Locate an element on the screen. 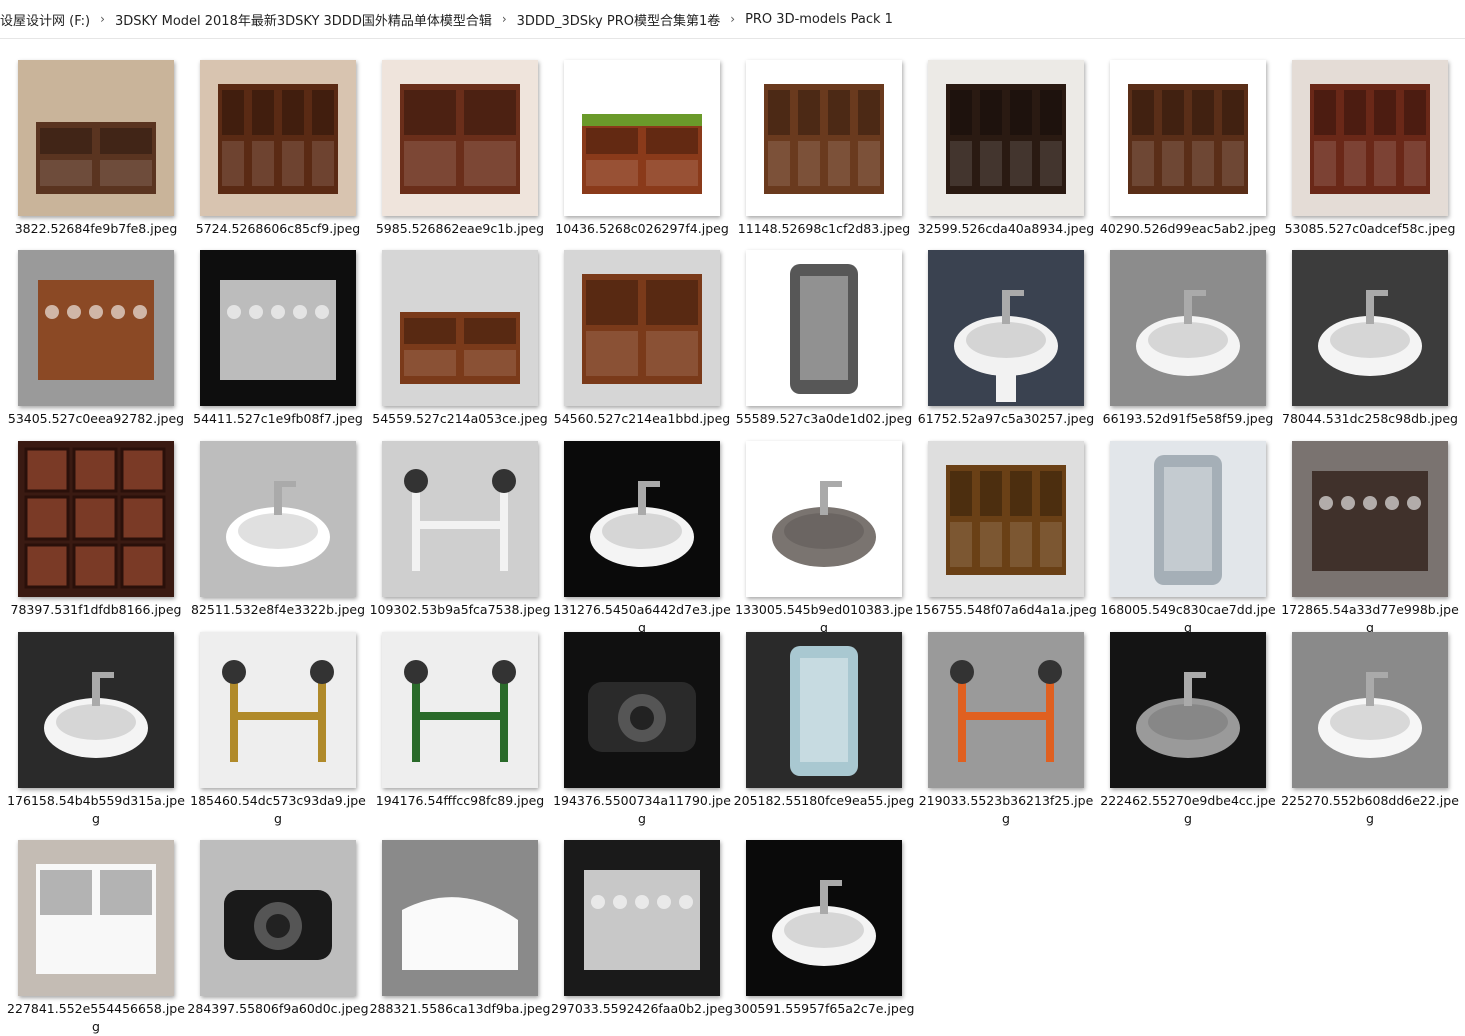 This screenshot has width=1465, height=1036. file-name: 66193.52d91f5e58f59.jpeg is located at coordinates (1188, 419).